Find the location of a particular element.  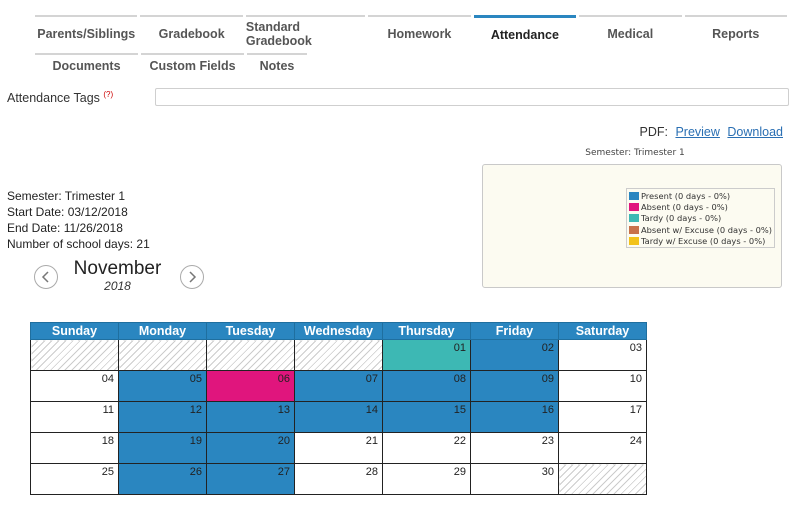

calendar-day-cell: 02 is located at coordinates (514, 355).